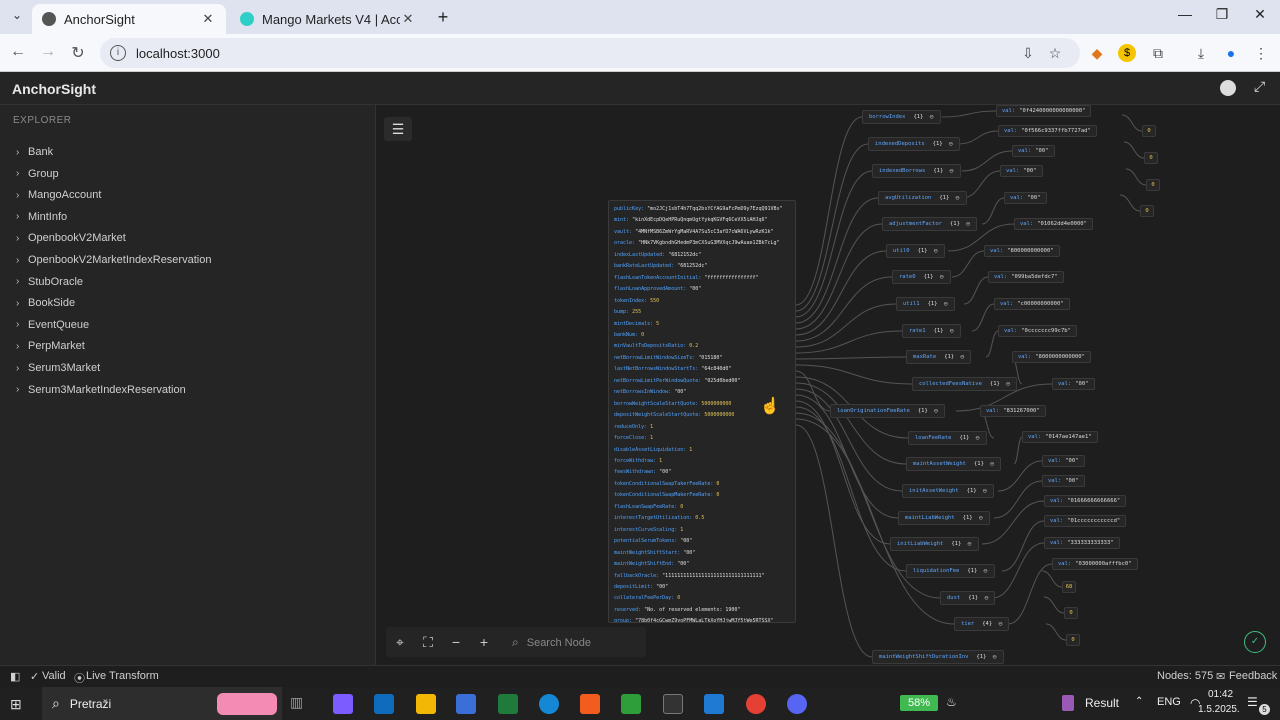 The height and width of the screenshot is (720, 1280). What do you see at coordinates (714, 704) in the screenshot?
I see `vscode-icon` at bounding box center [714, 704].